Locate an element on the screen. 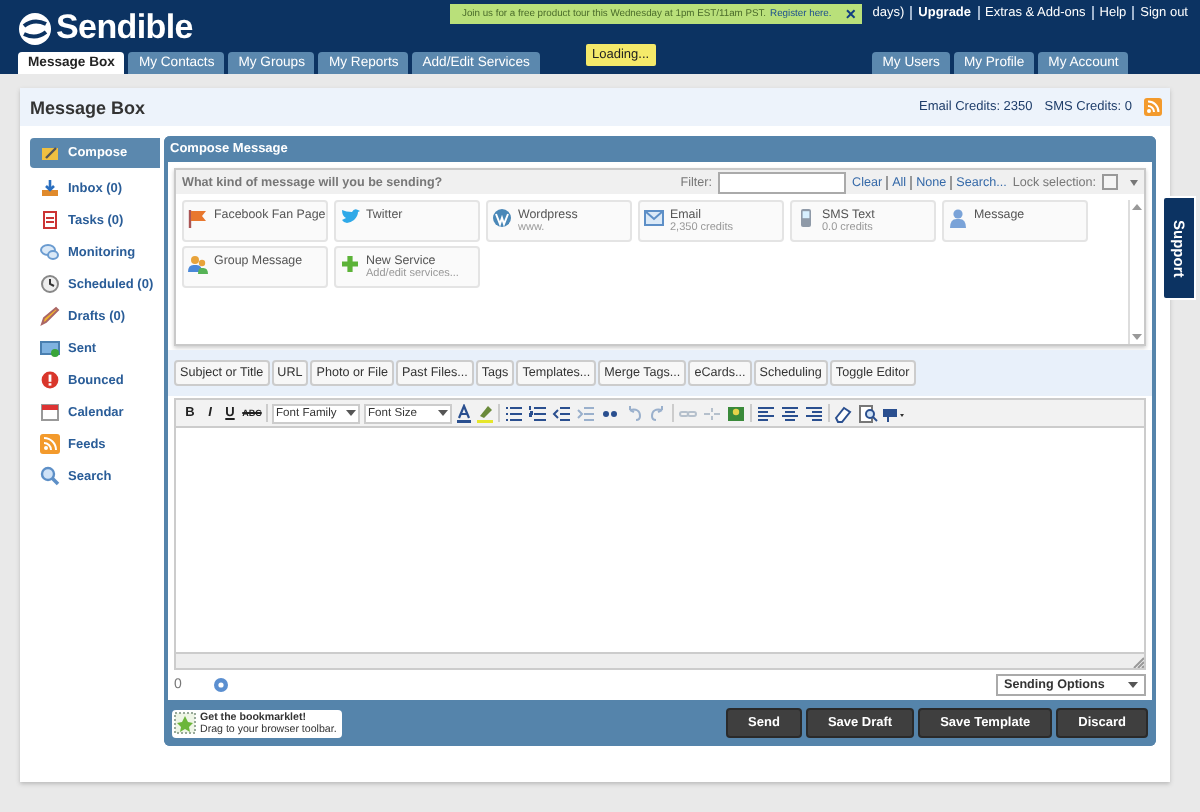  up-arrow-icon is located at coordinates (1137, 207).